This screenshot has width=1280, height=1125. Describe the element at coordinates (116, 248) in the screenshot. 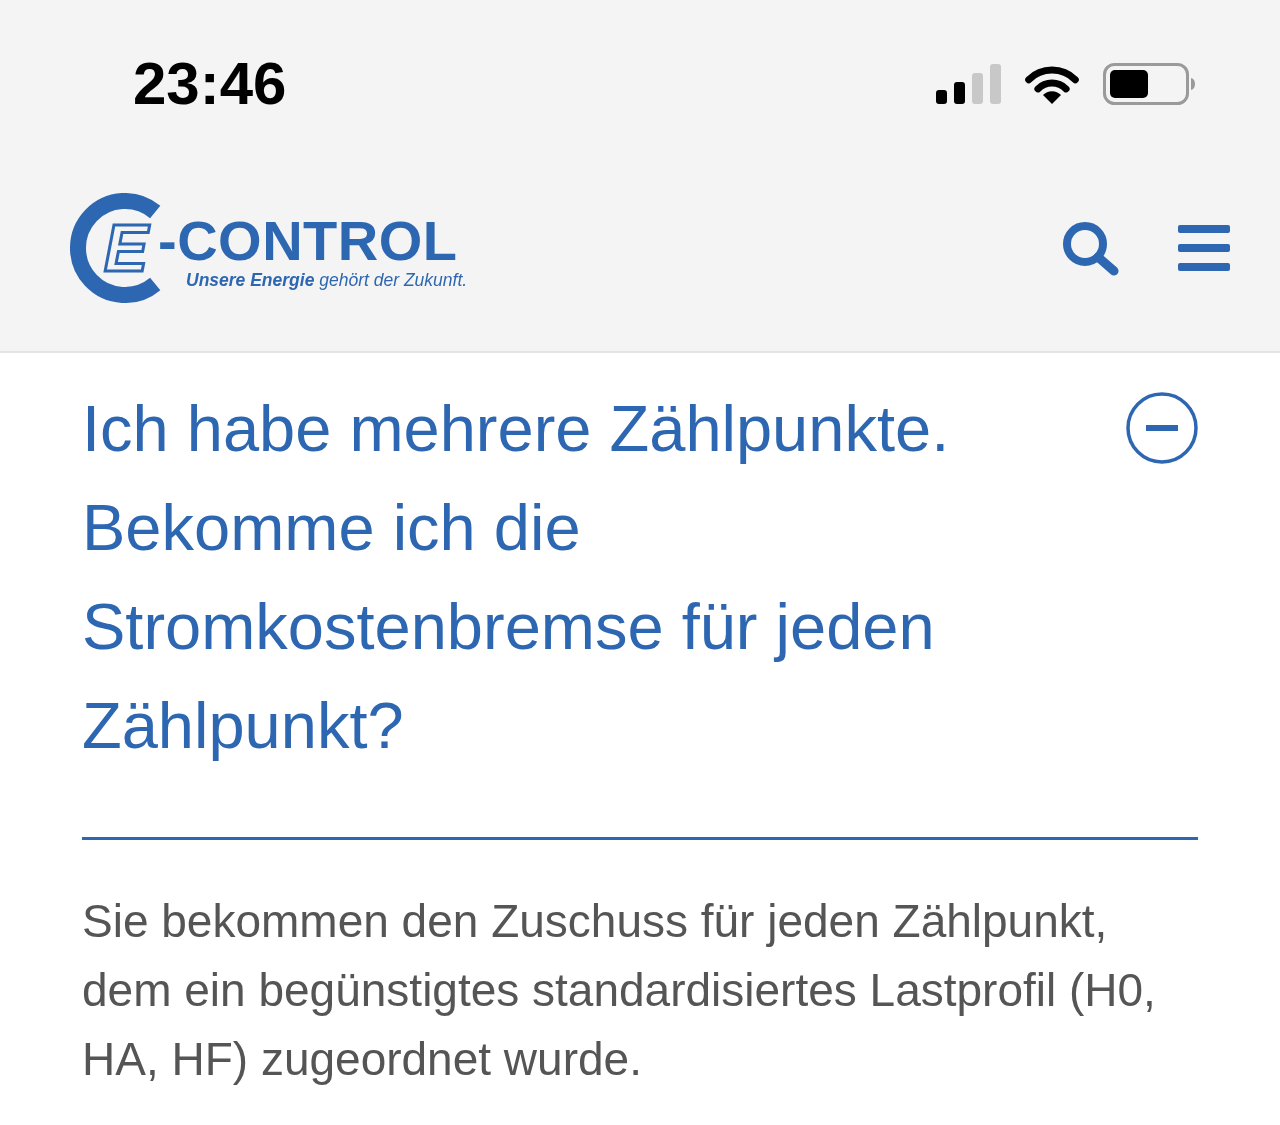

I see `logo-arc-icon` at that location.